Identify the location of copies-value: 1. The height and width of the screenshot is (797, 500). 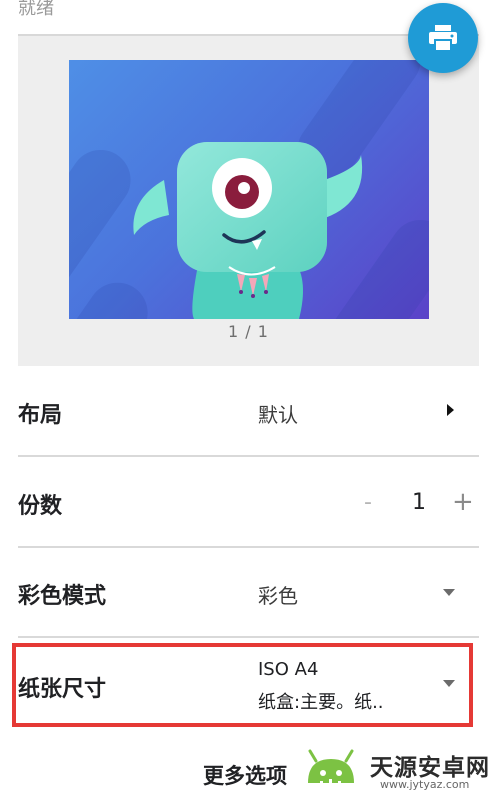
(419, 502).